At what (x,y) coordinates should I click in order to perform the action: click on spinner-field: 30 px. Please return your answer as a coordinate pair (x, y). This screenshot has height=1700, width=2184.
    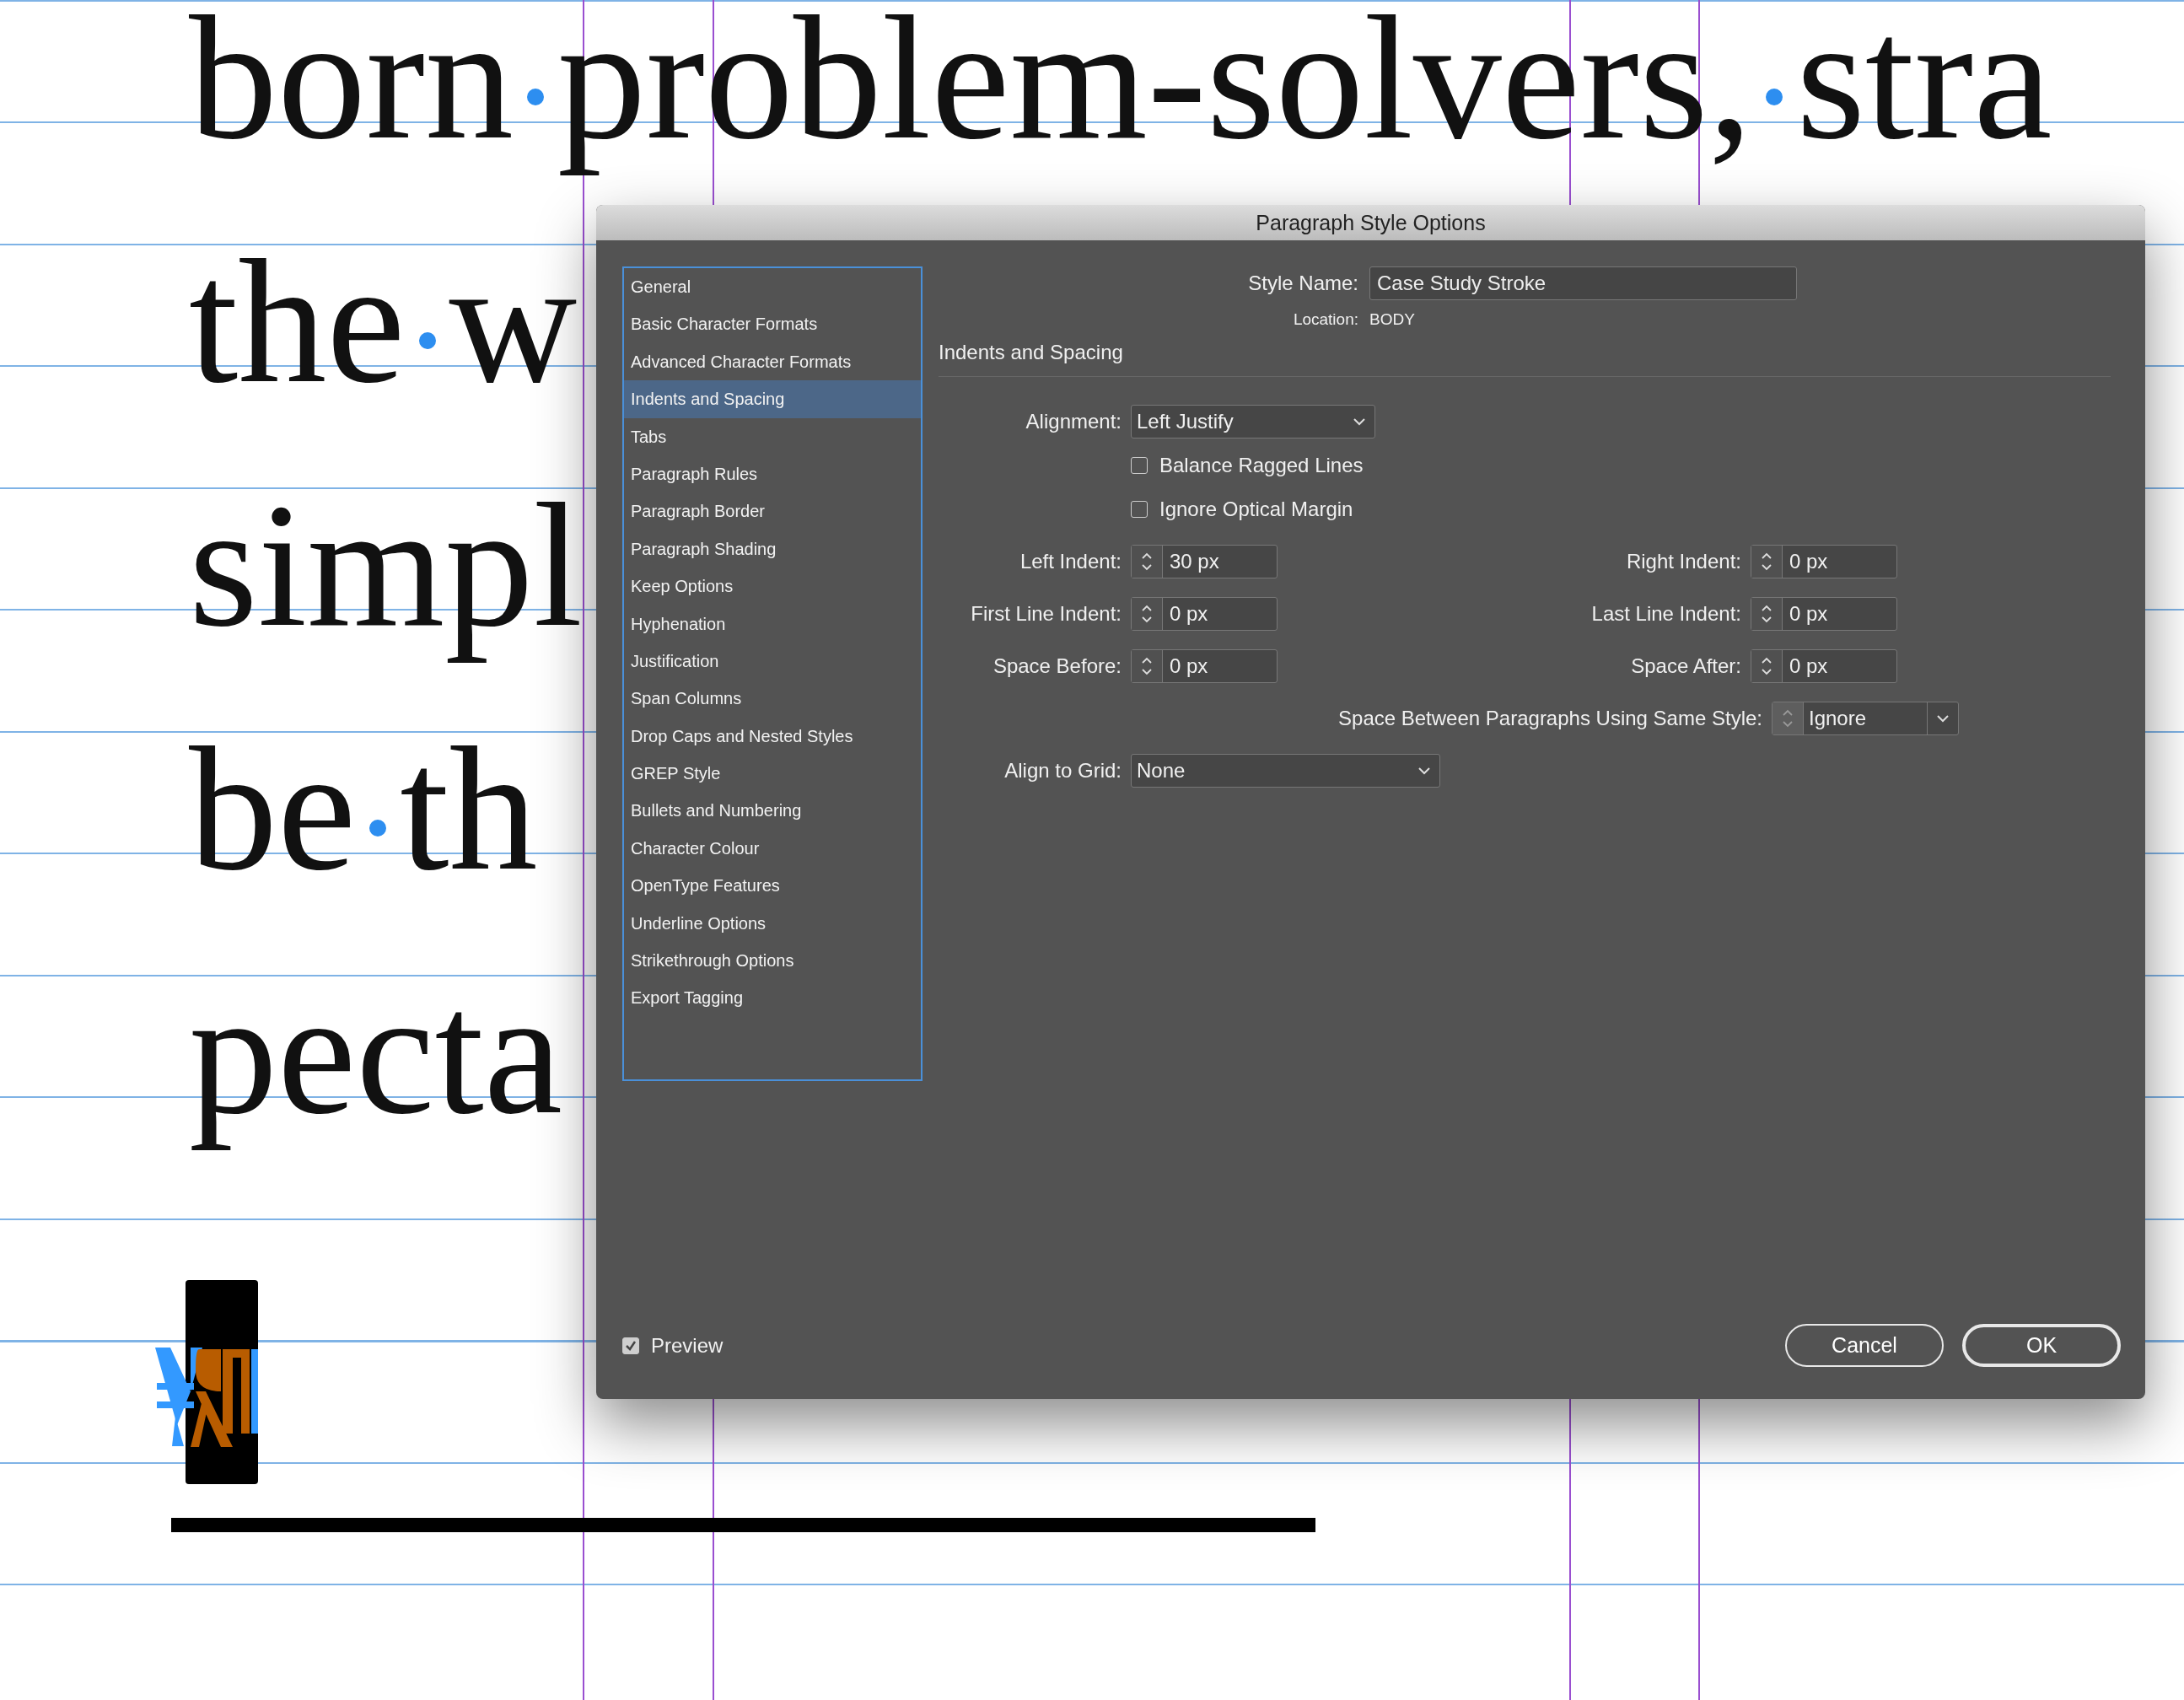
    Looking at the image, I should click on (1204, 561).